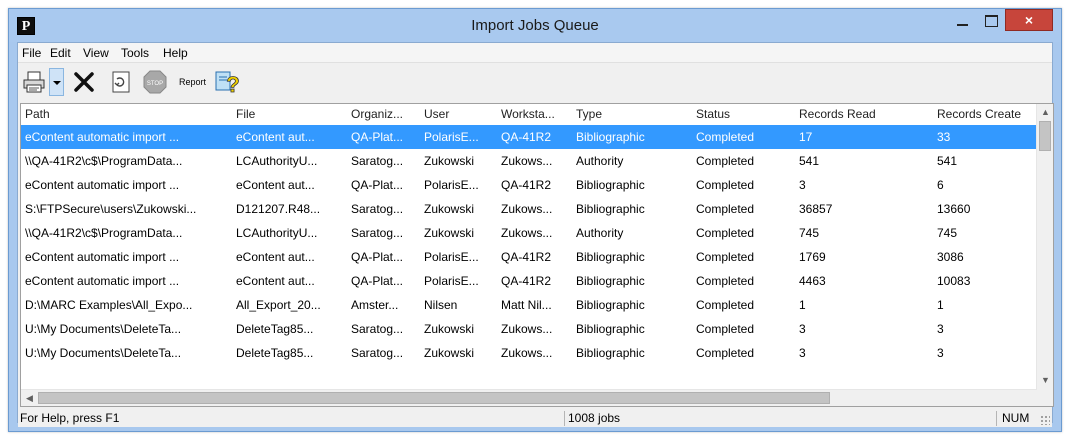  I want to click on header-records-read: Records Read, so click(864, 114).